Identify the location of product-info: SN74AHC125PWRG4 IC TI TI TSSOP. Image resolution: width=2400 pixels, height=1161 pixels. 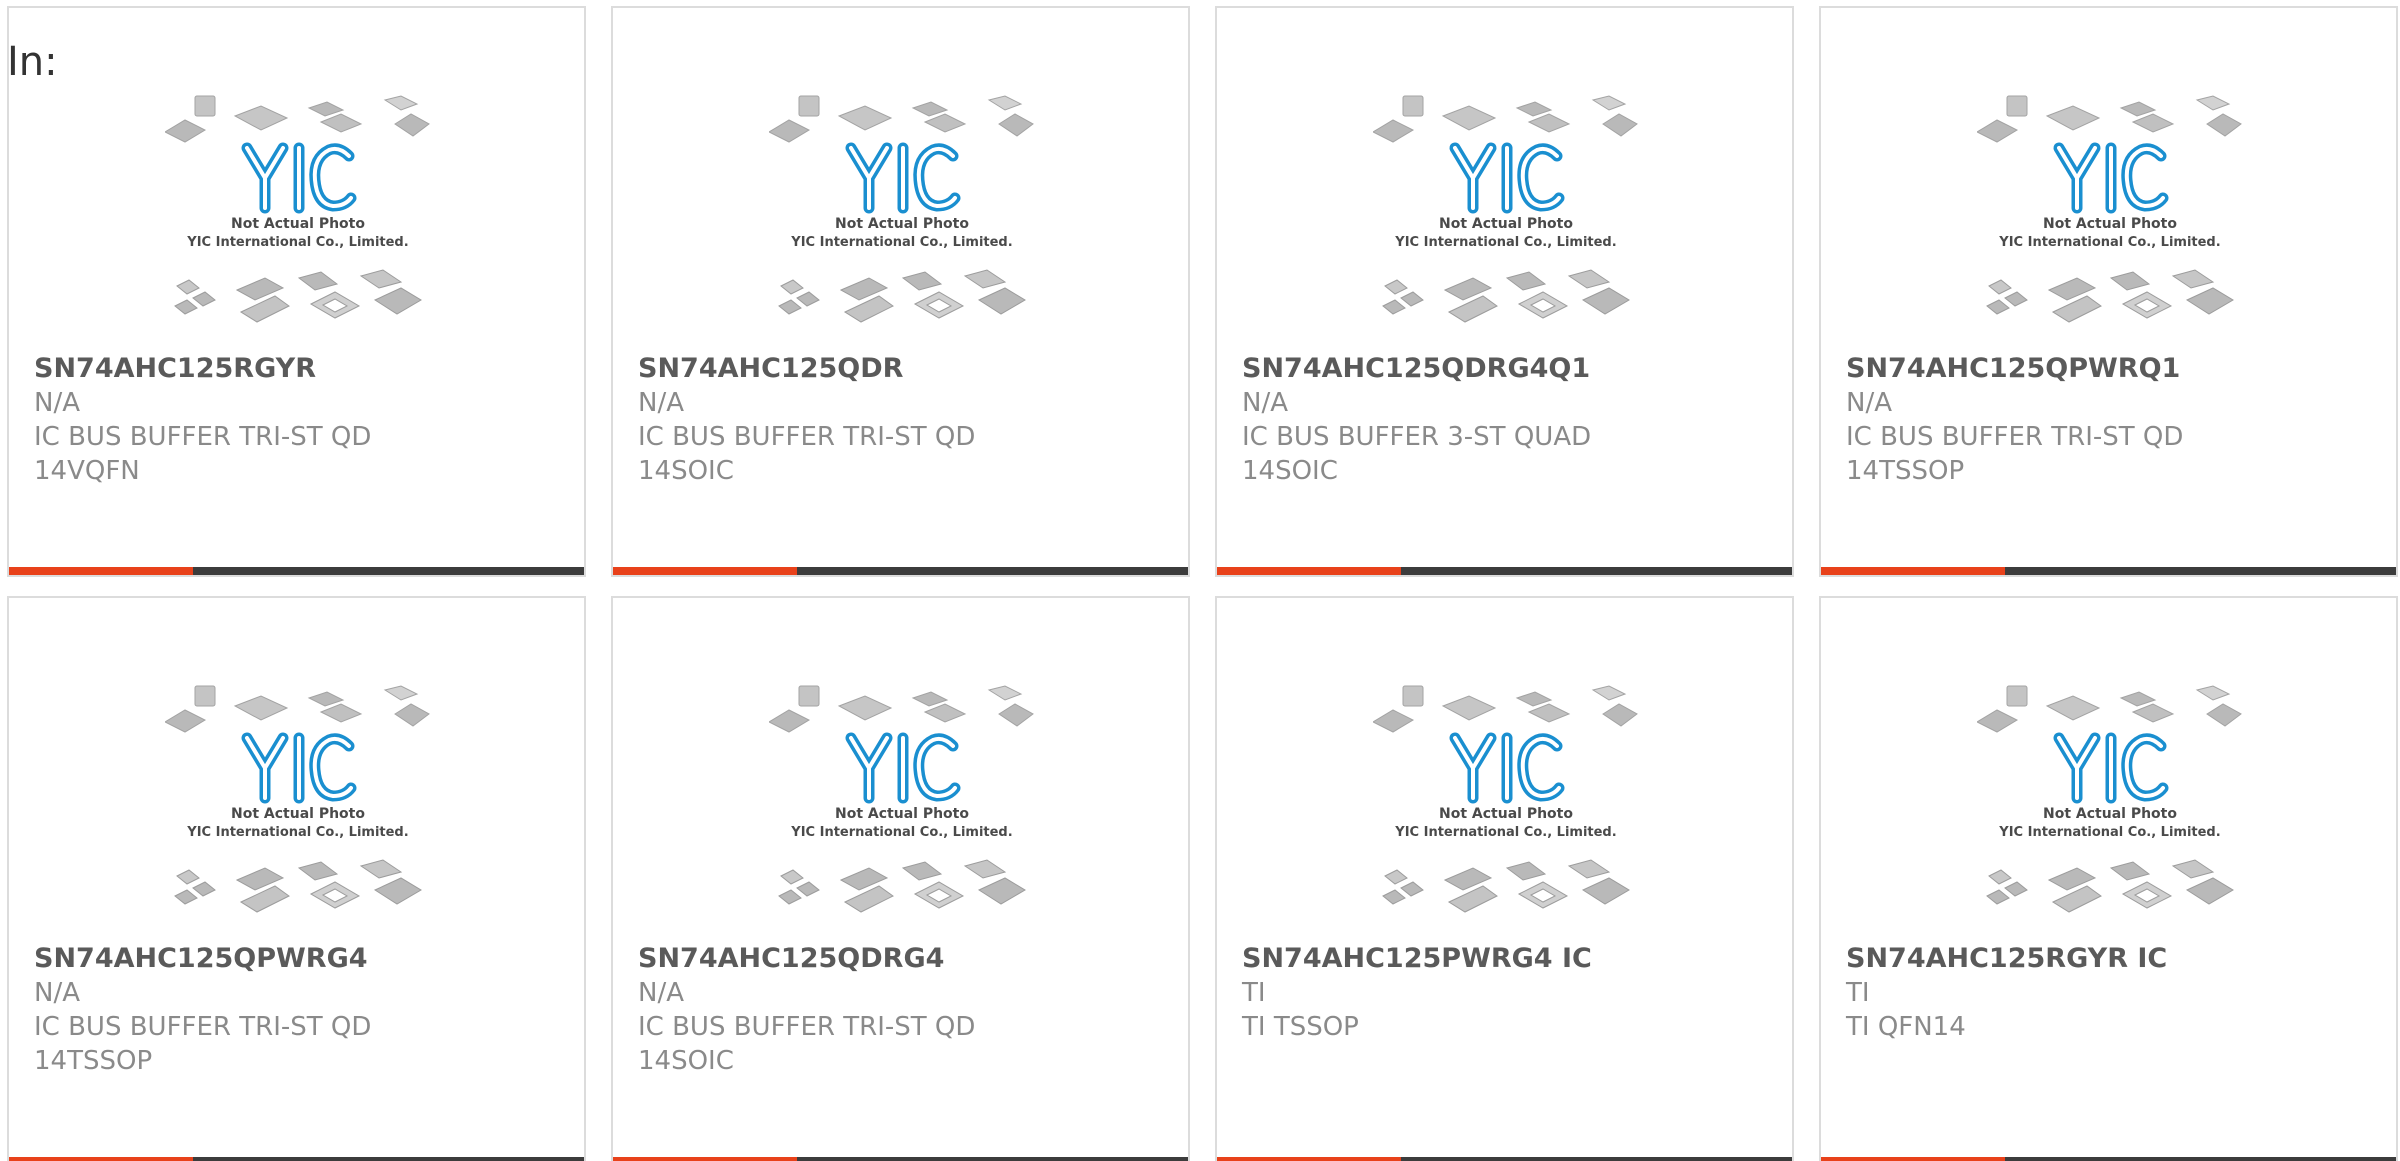
(1507, 993).